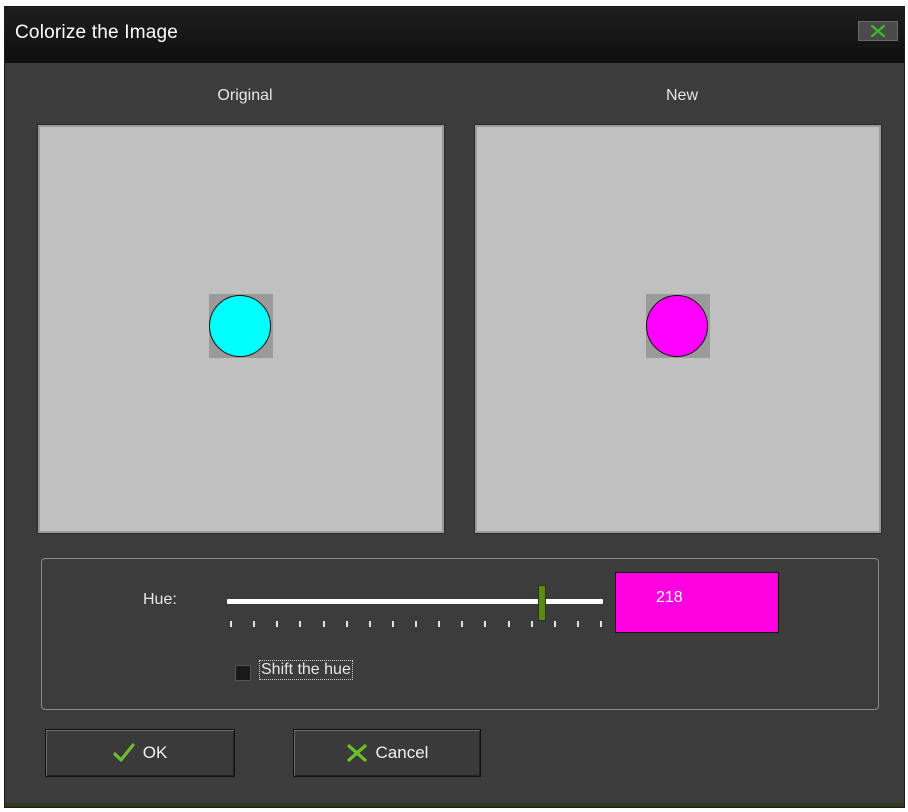 This screenshot has width=908, height=812. I want to click on new-circle, so click(677, 326).